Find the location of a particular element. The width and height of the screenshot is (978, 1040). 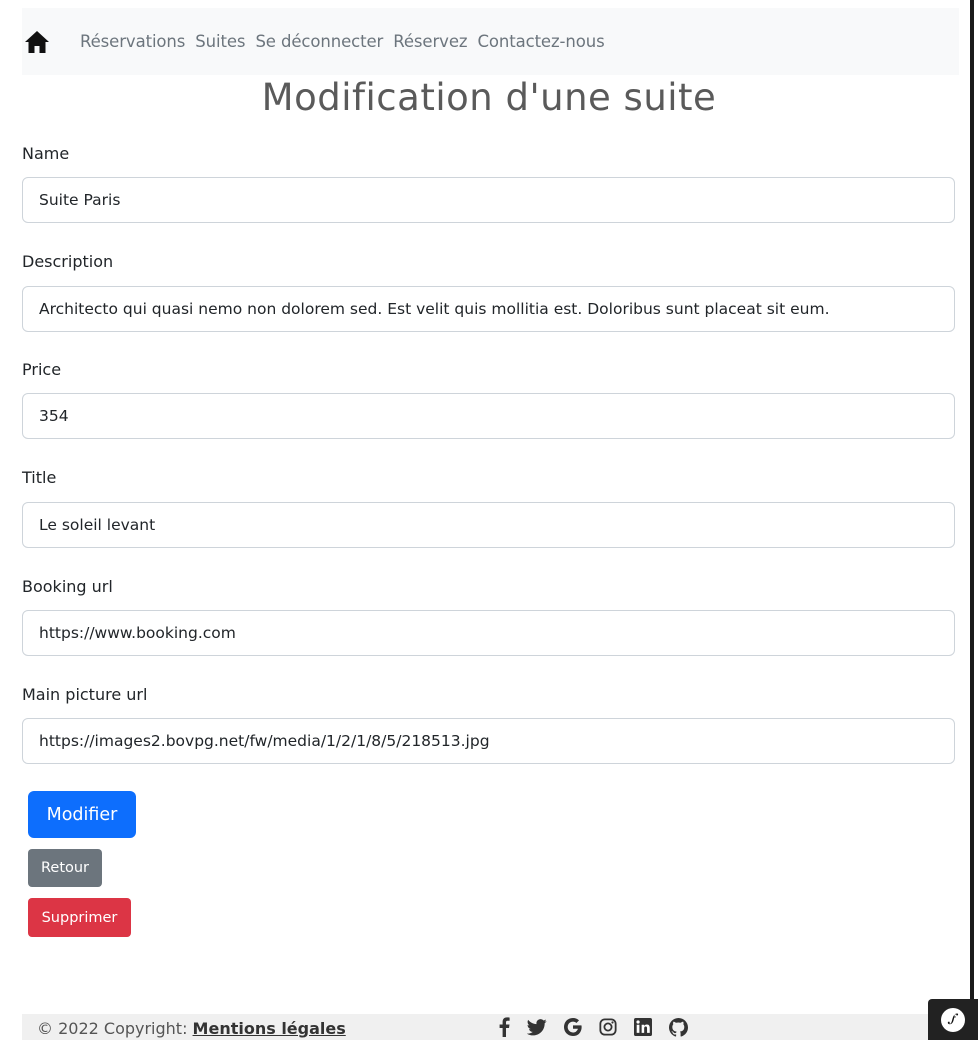

booking-url-input is located at coordinates (488, 633).